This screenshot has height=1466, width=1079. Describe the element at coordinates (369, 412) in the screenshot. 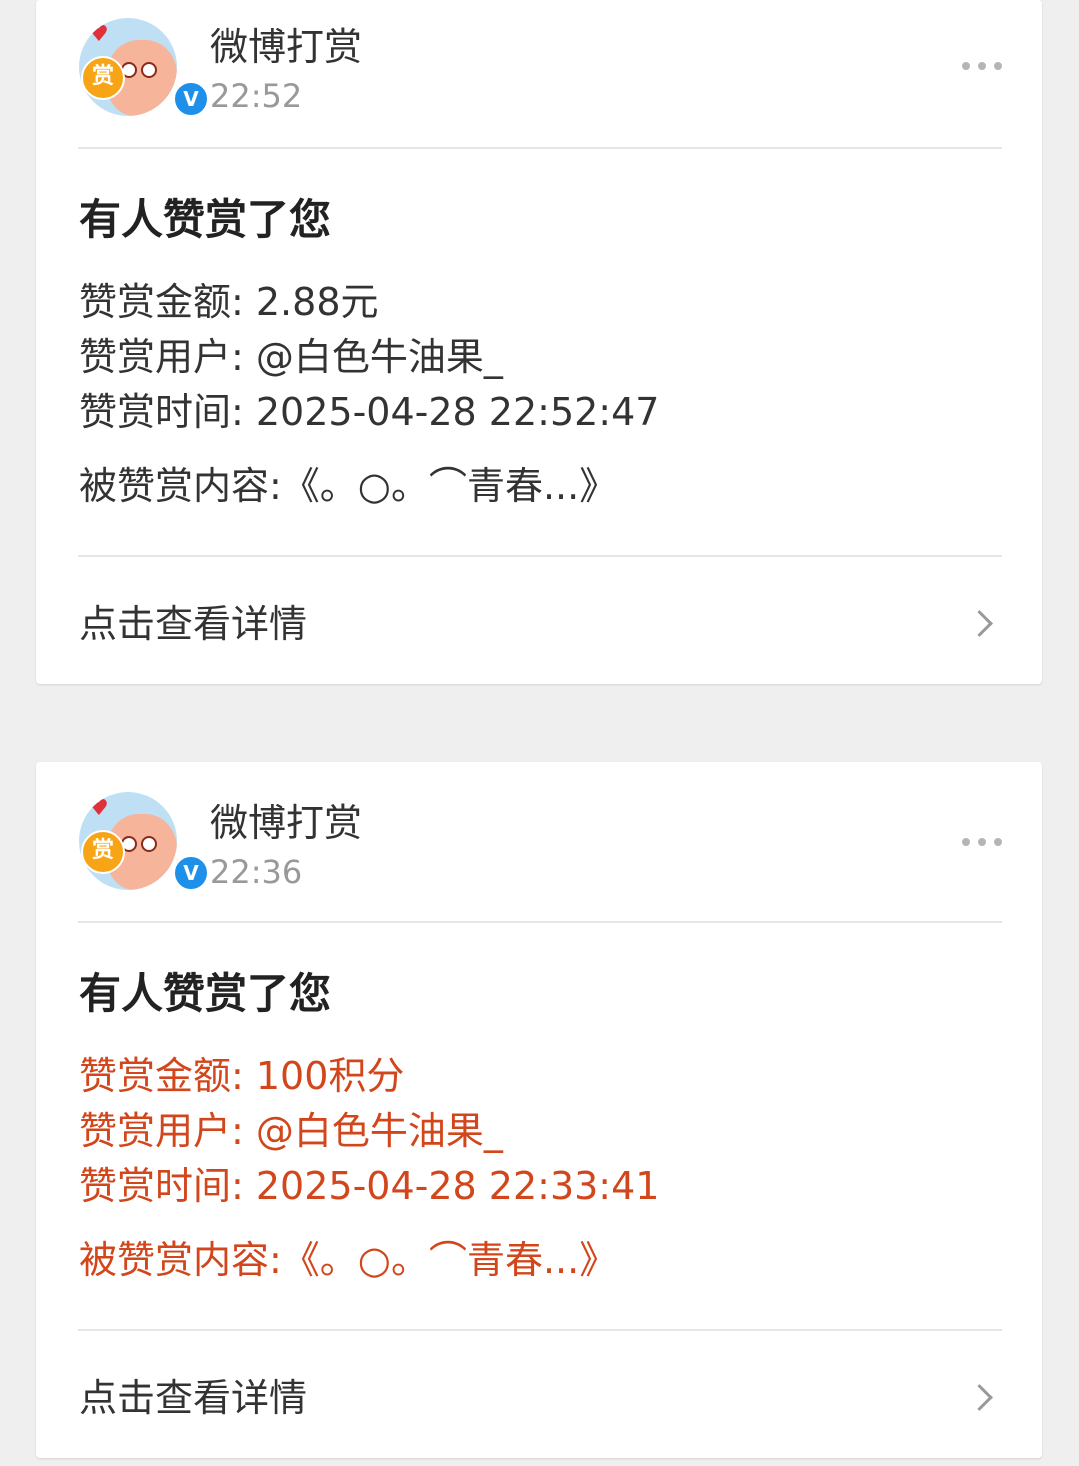

I see `reward-time: 赞赏时间: 2025-04-28 22:52:47` at that location.